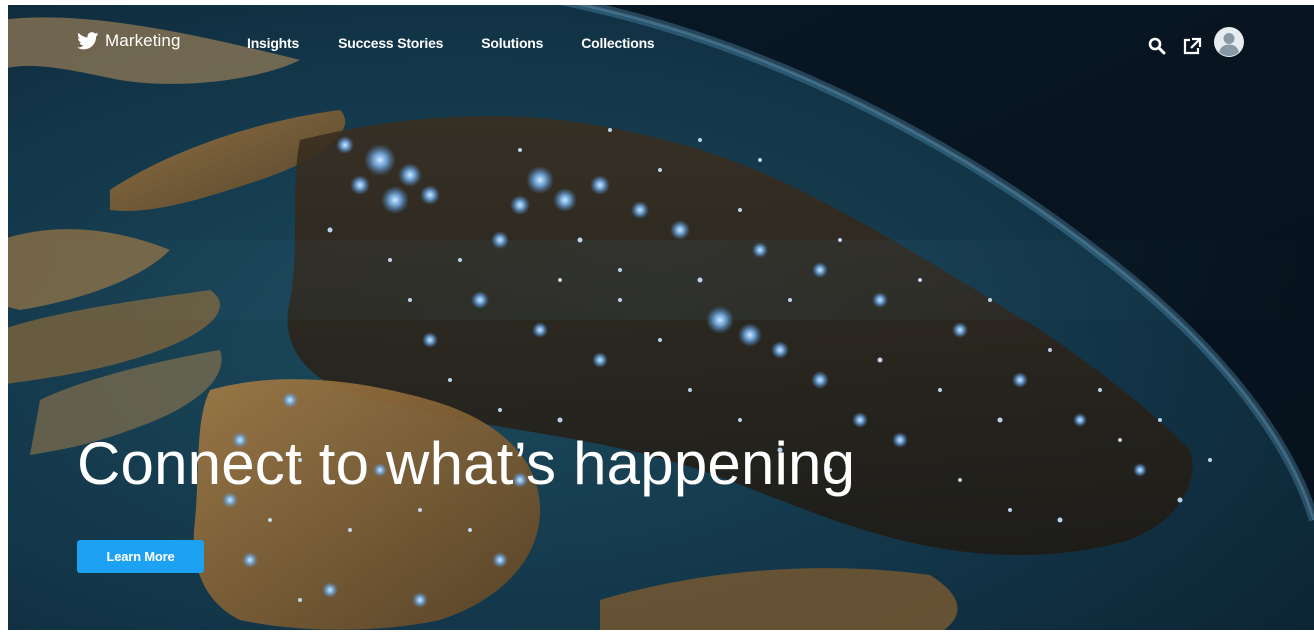 The height and width of the screenshot is (633, 1314). I want to click on external-link-icon, so click(1192, 46).